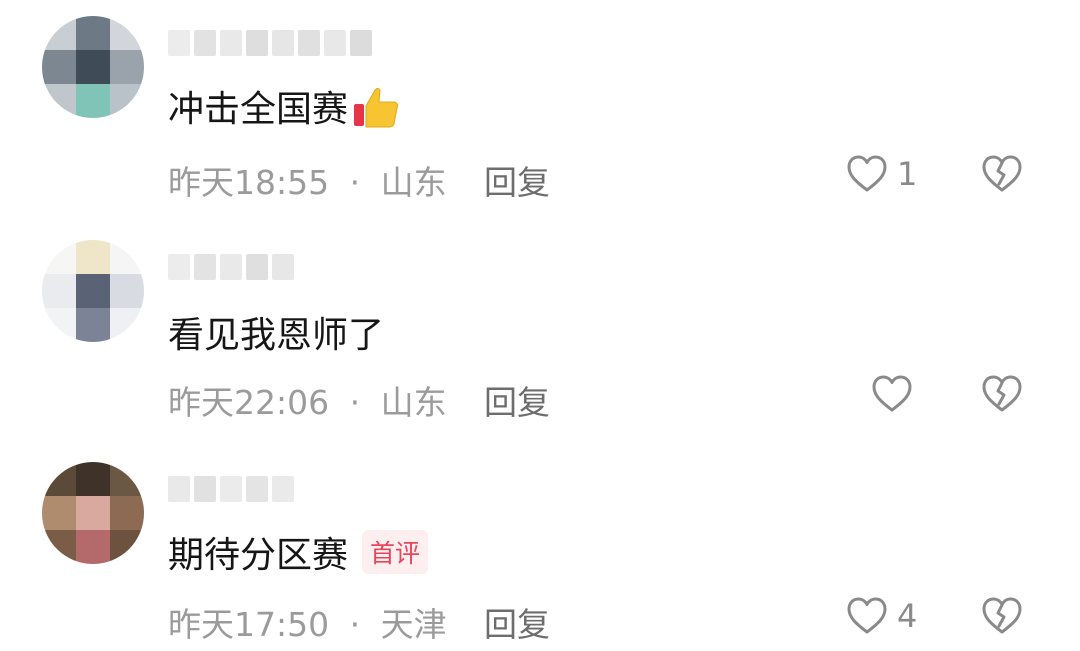  I want to click on comment-meta: 昨天17:50 · 天津, so click(307, 622).